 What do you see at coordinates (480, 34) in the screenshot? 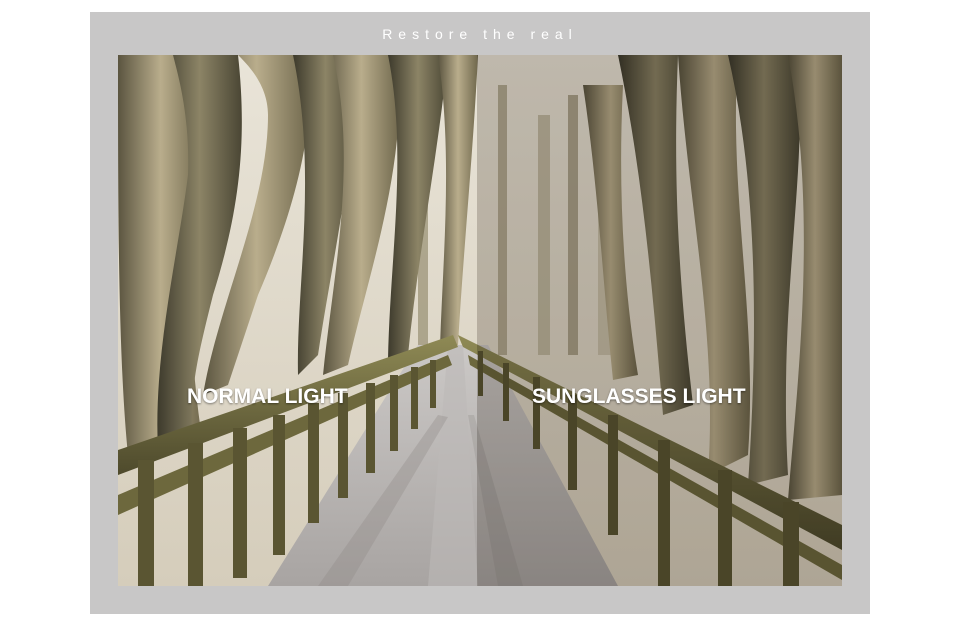
I see `headline: Restore the real` at bounding box center [480, 34].